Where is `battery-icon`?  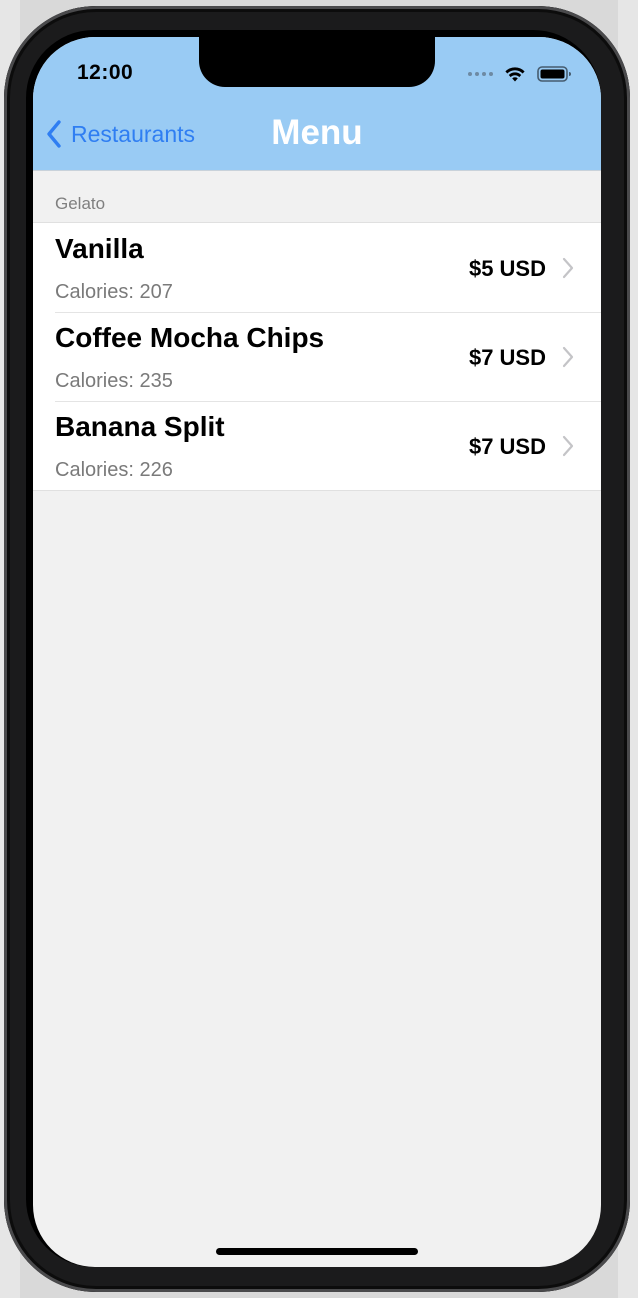 battery-icon is located at coordinates (554, 74).